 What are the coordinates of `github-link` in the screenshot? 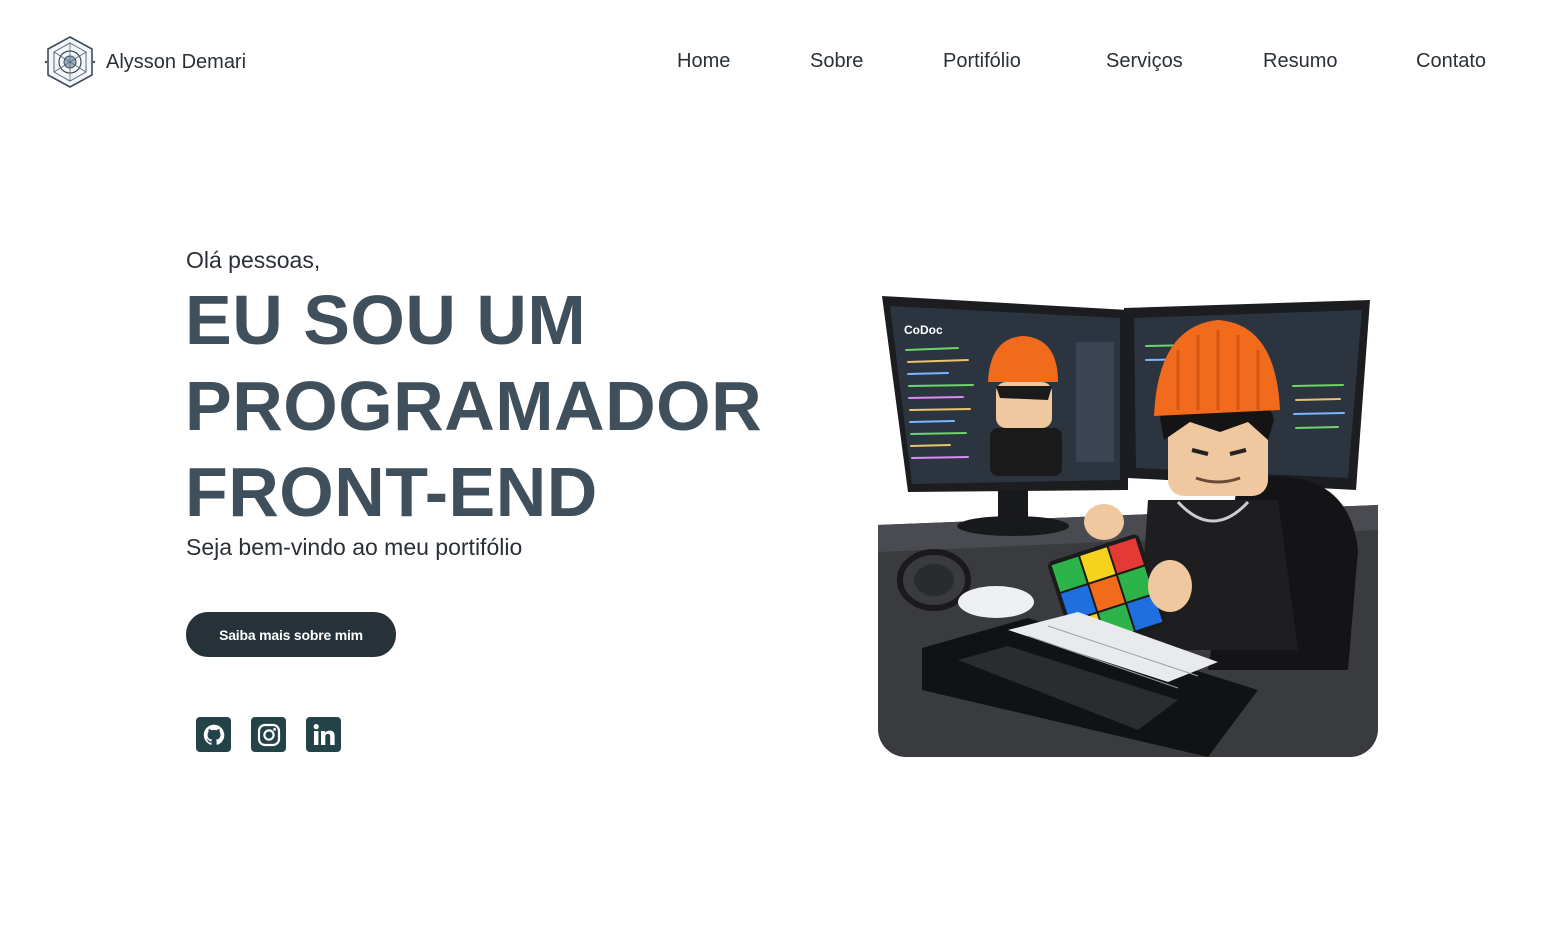 It's located at (213, 734).